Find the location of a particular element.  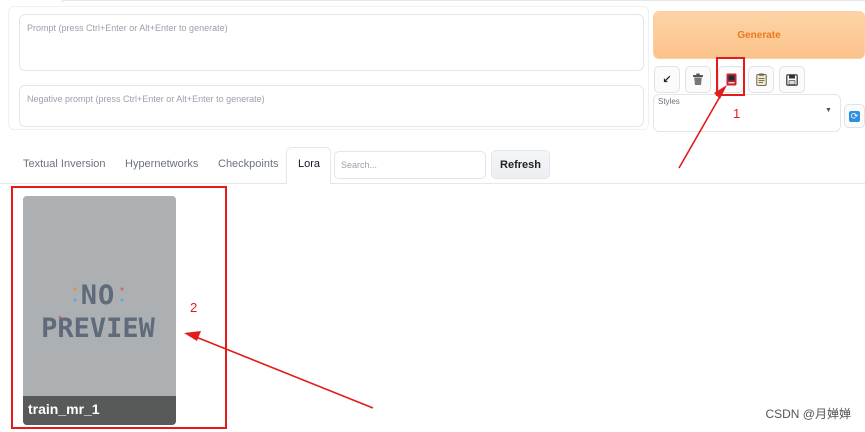

refresh-styles-button: ⟳ is located at coordinates (854, 116).